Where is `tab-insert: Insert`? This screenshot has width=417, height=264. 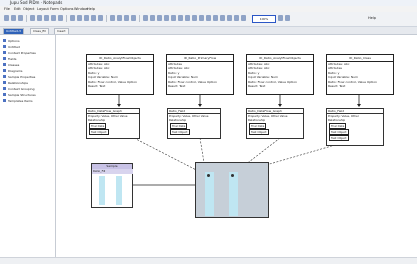 tab-insert: Insert is located at coordinates (61, 31).